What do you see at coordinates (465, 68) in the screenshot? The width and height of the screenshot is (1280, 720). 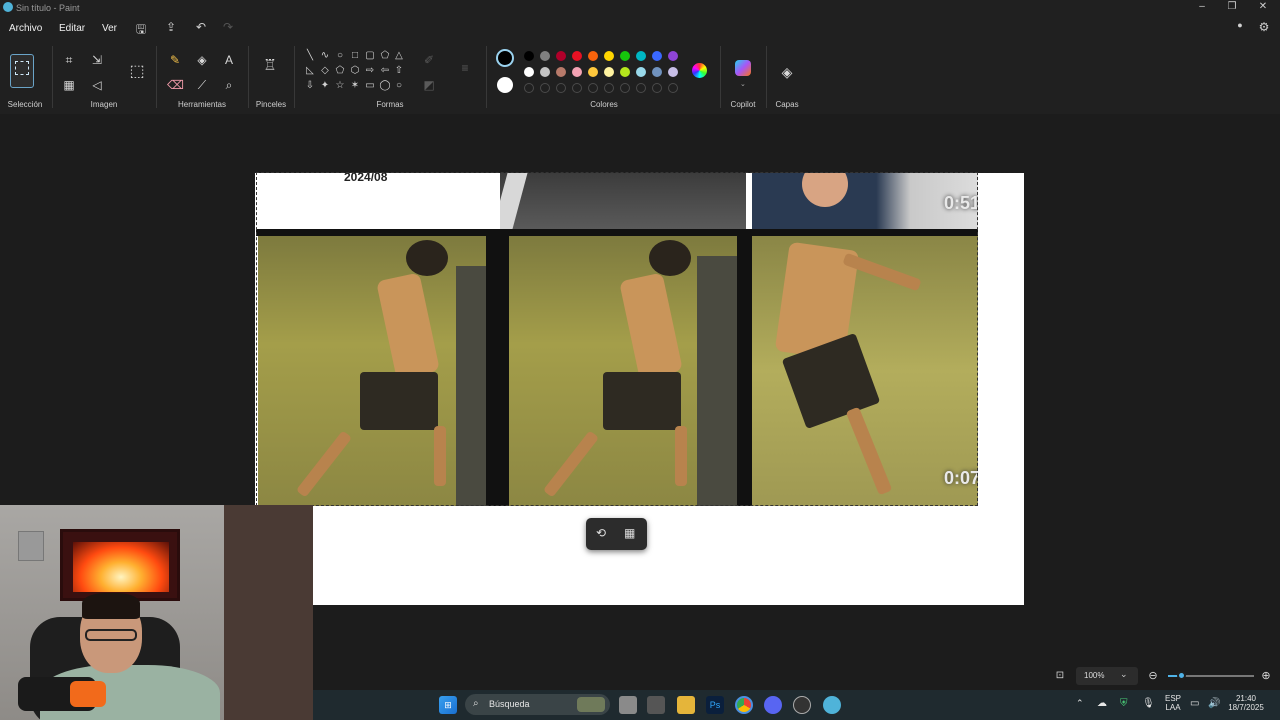 I see `shape-size-icon: ≡` at bounding box center [465, 68].